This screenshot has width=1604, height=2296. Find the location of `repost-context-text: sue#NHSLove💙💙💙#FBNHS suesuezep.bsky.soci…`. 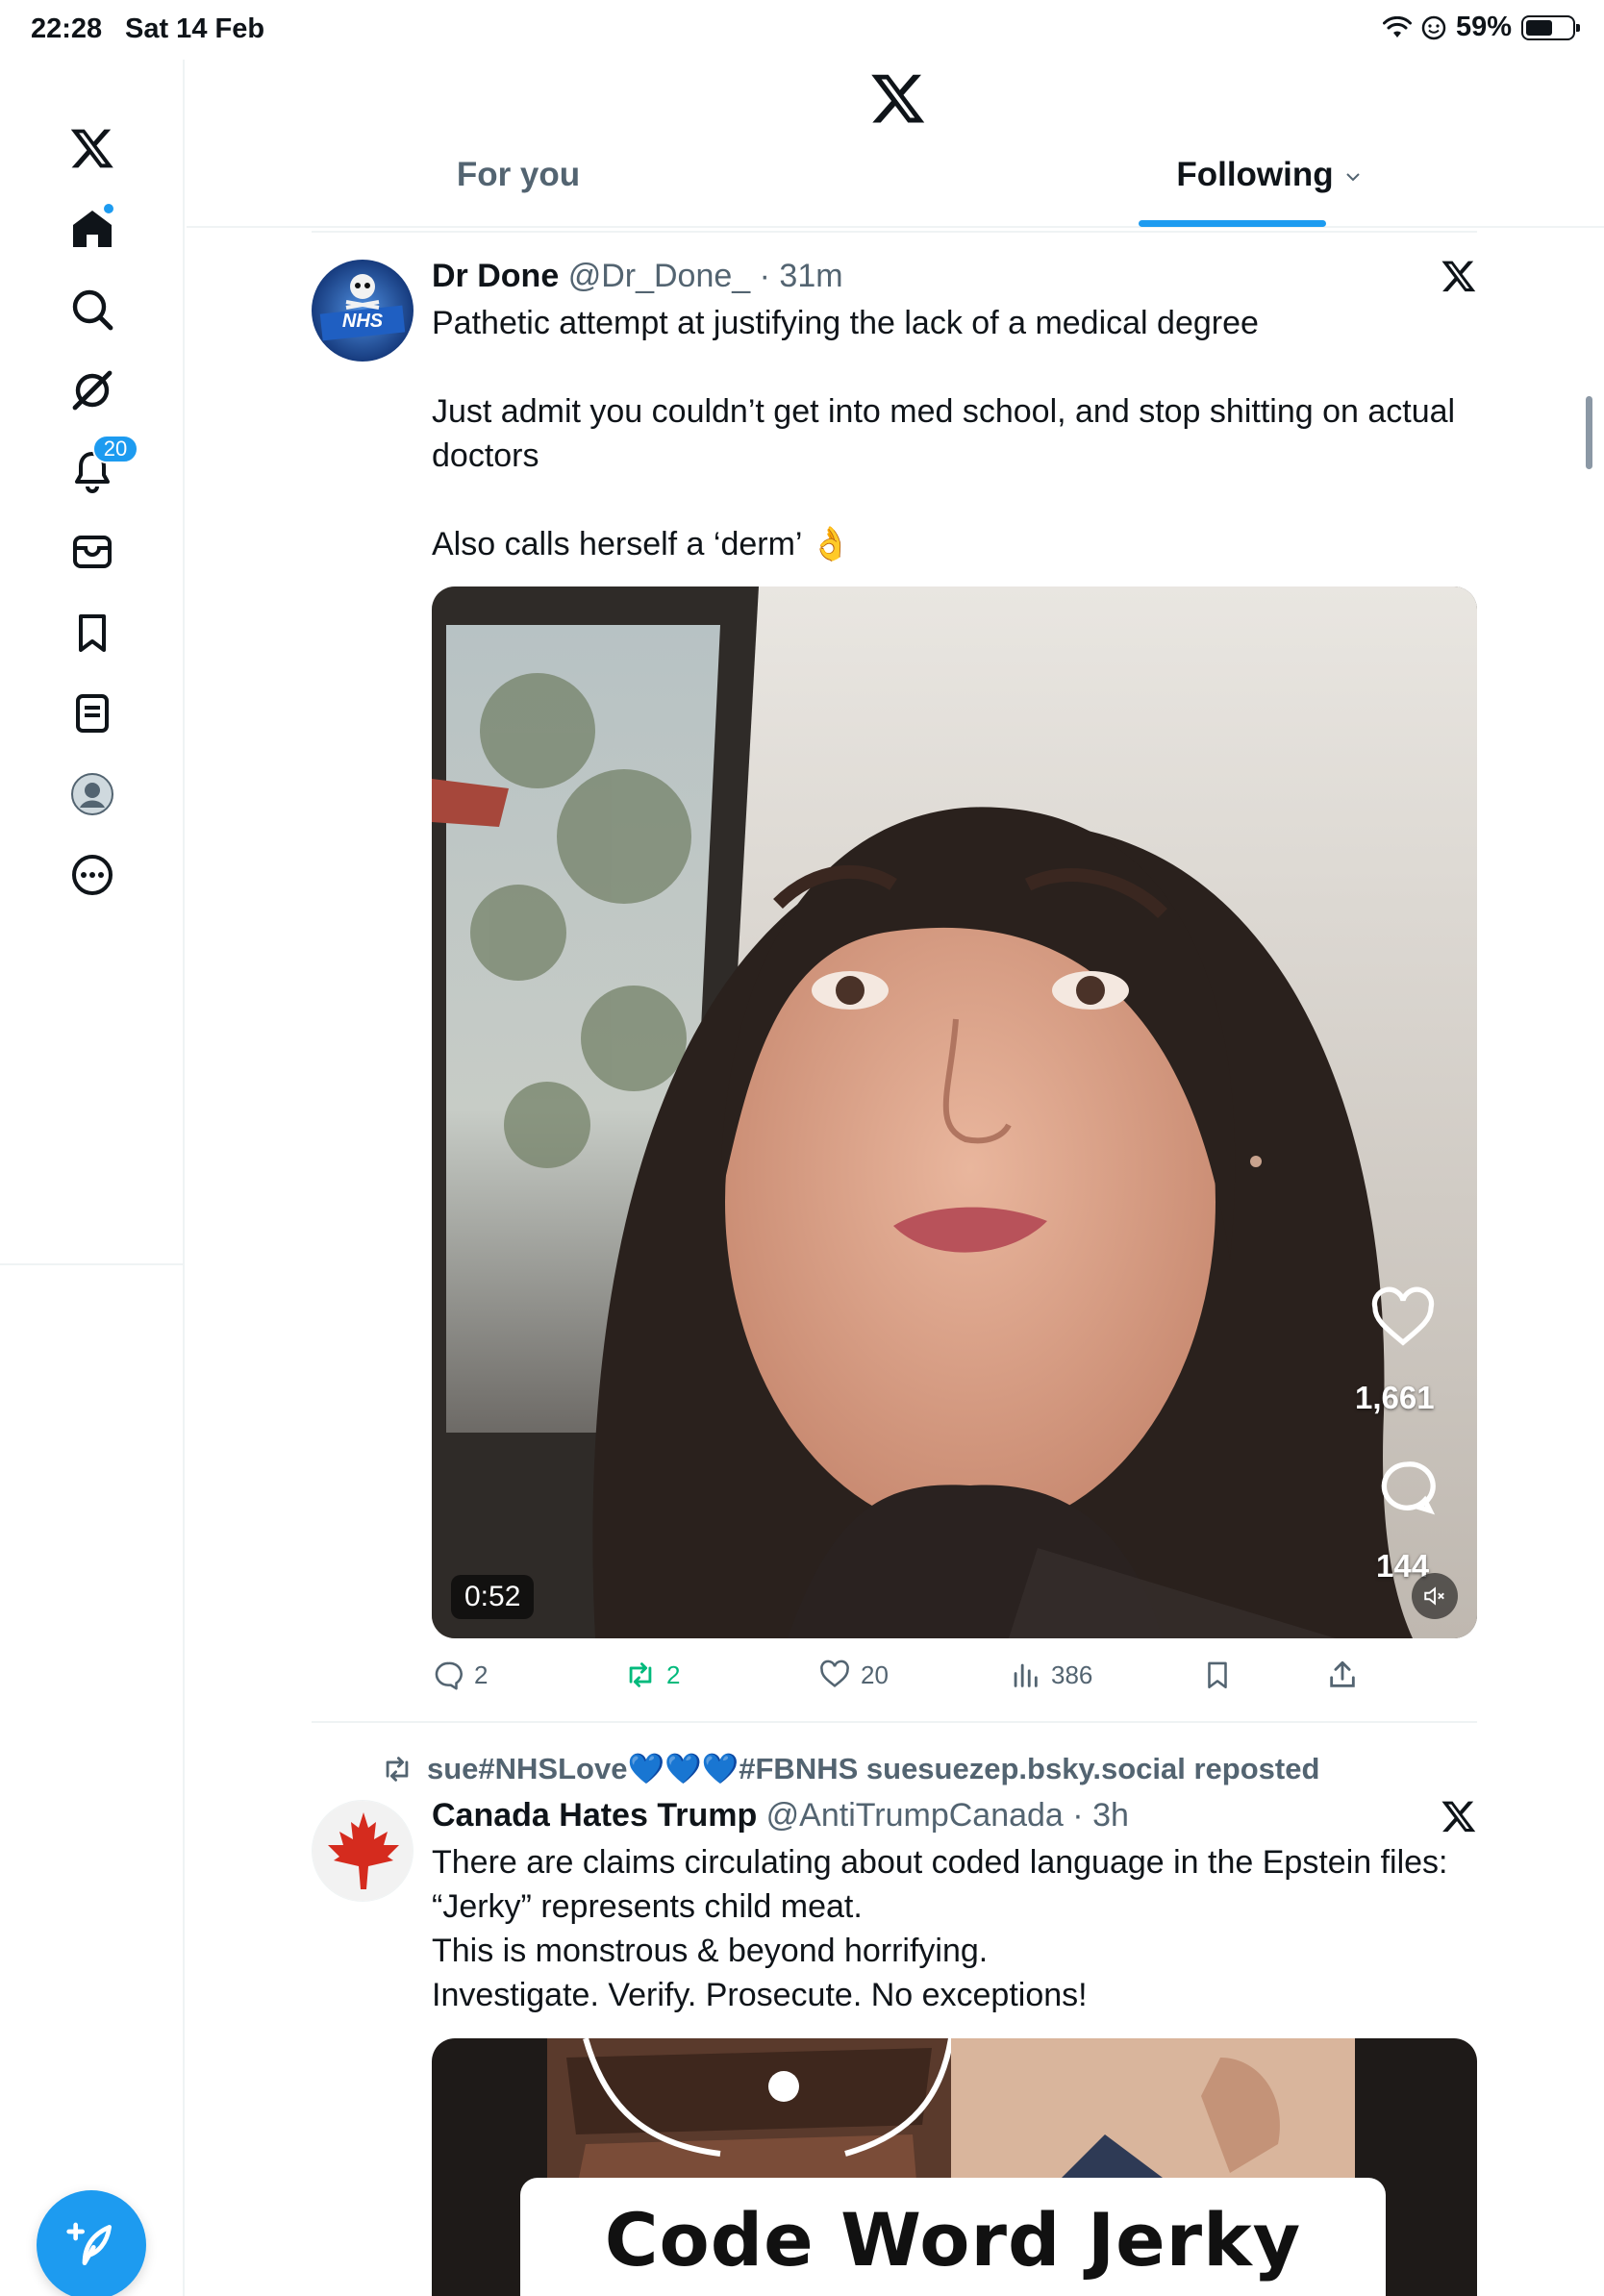

repost-context-text: sue#NHSLove💙💙💙#FBNHS suesuezep.bsky.soci… is located at coordinates (873, 1768).